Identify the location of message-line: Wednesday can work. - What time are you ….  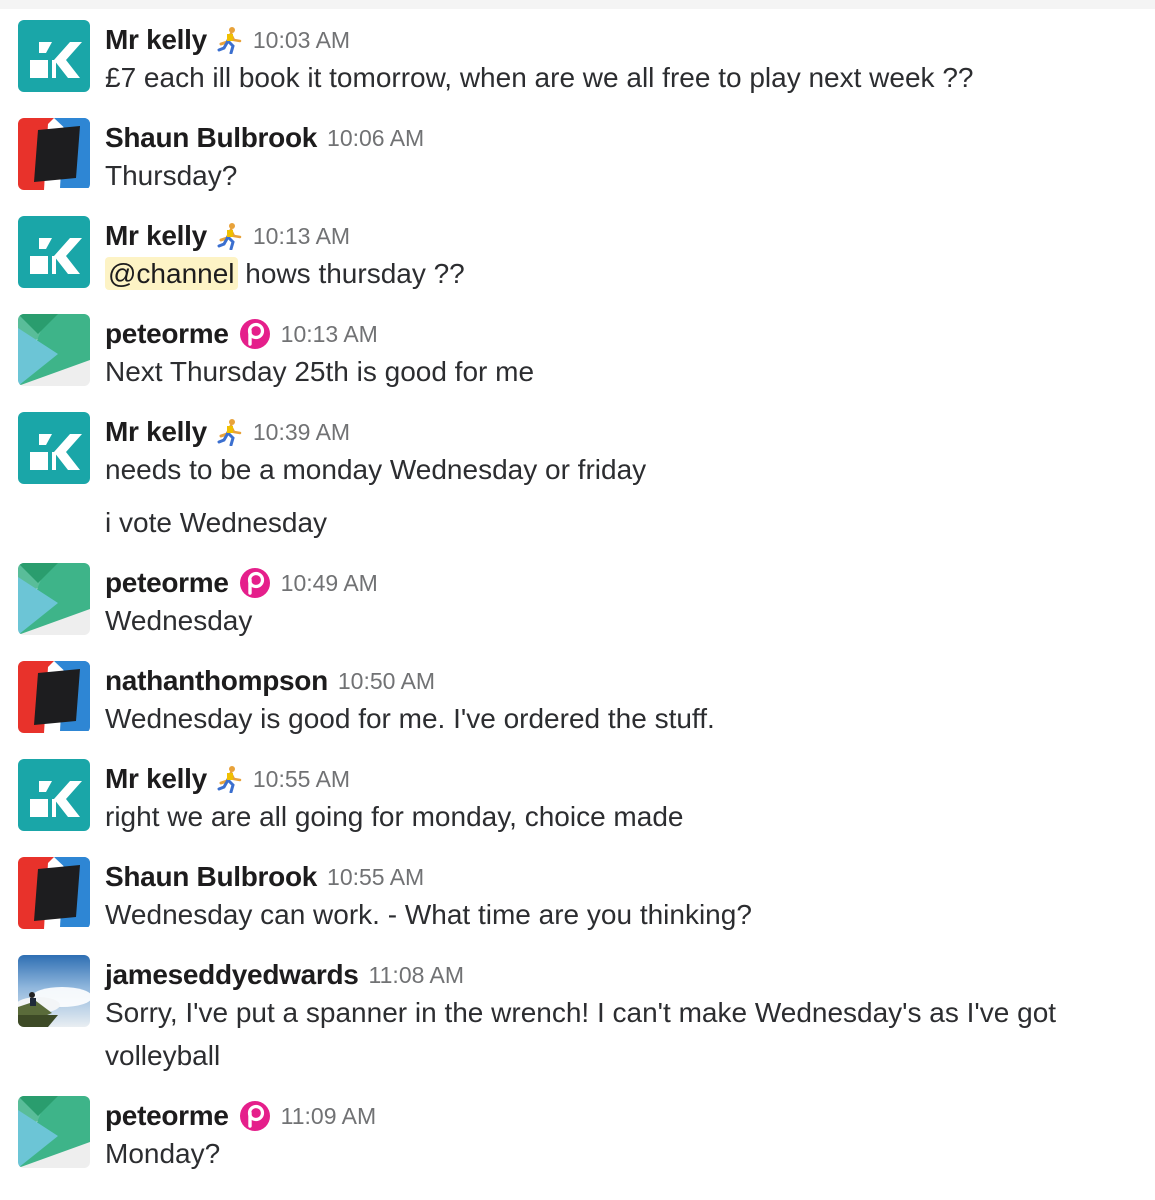
(428, 914).